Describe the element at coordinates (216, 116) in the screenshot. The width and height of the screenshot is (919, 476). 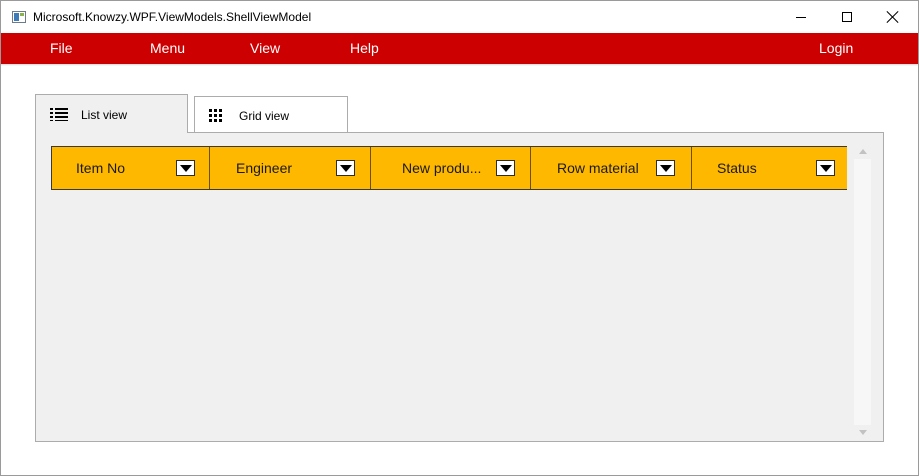
I see `grid-icon` at that location.